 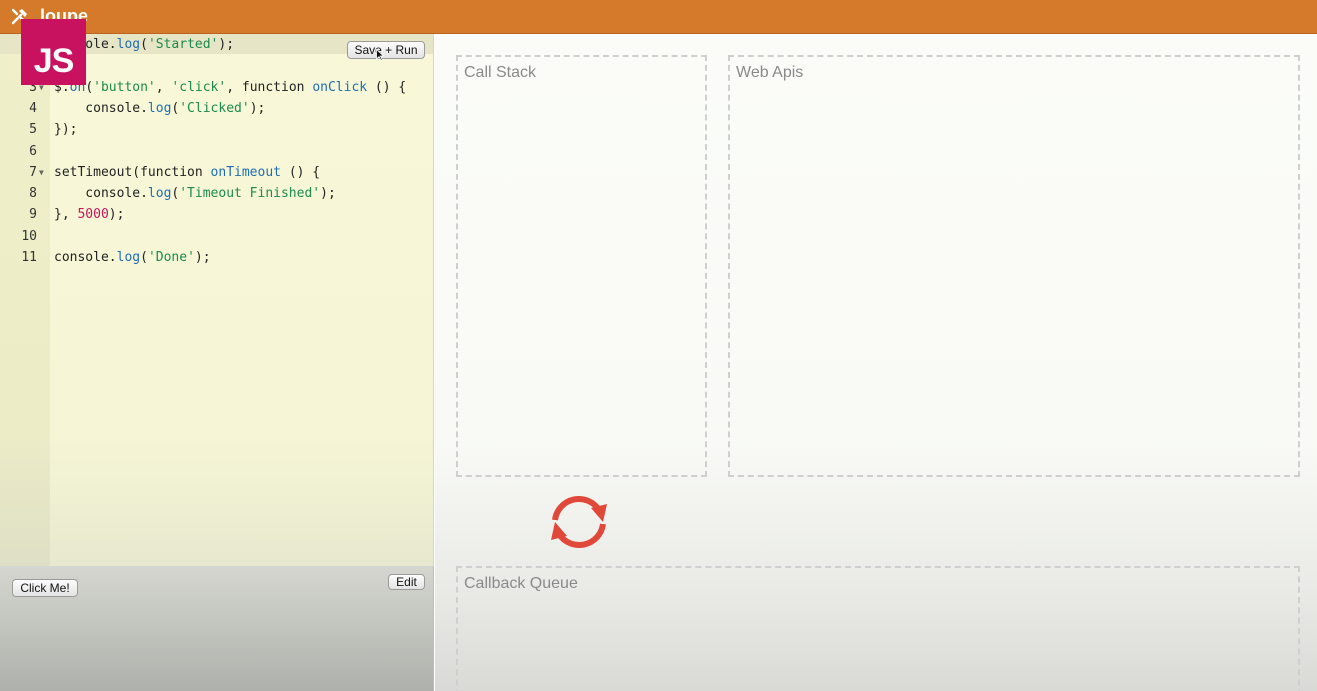 I want to click on code-token: onTimeout, so click(x=245, y=172).